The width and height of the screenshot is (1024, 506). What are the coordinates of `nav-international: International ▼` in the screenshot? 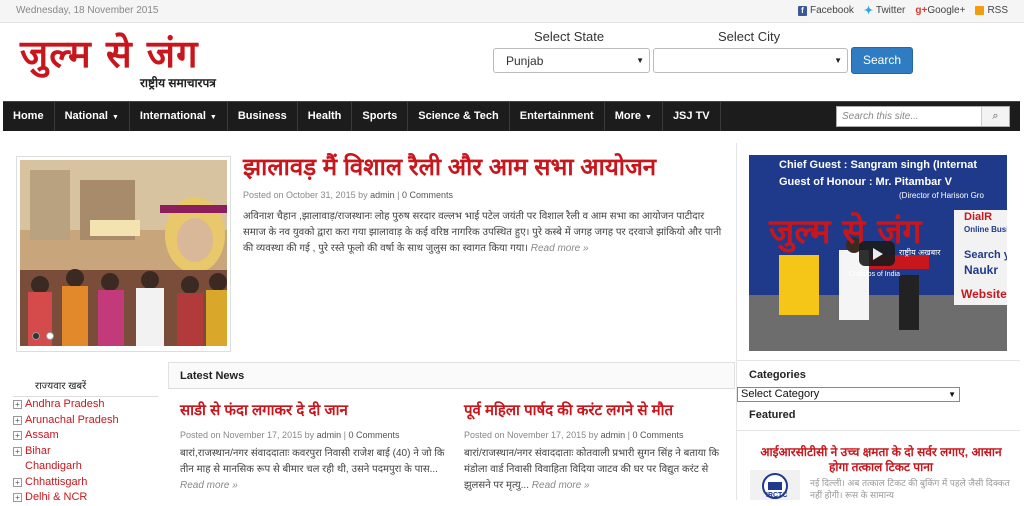 It's located at (179, 116).